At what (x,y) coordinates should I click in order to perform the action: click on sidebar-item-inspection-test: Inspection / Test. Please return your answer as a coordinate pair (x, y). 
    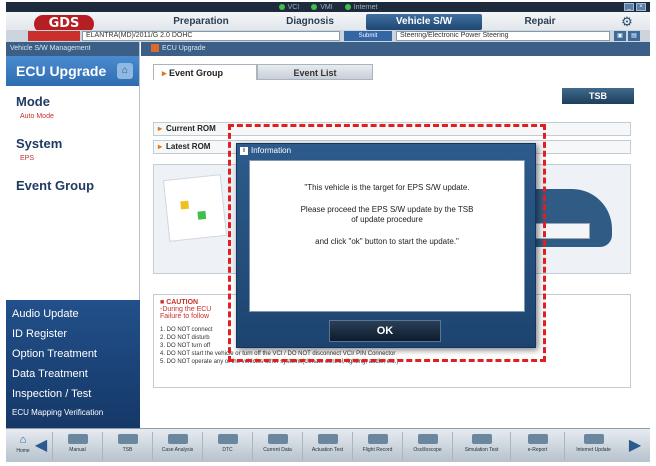
    Looking at the image, I should click on (73, 394).